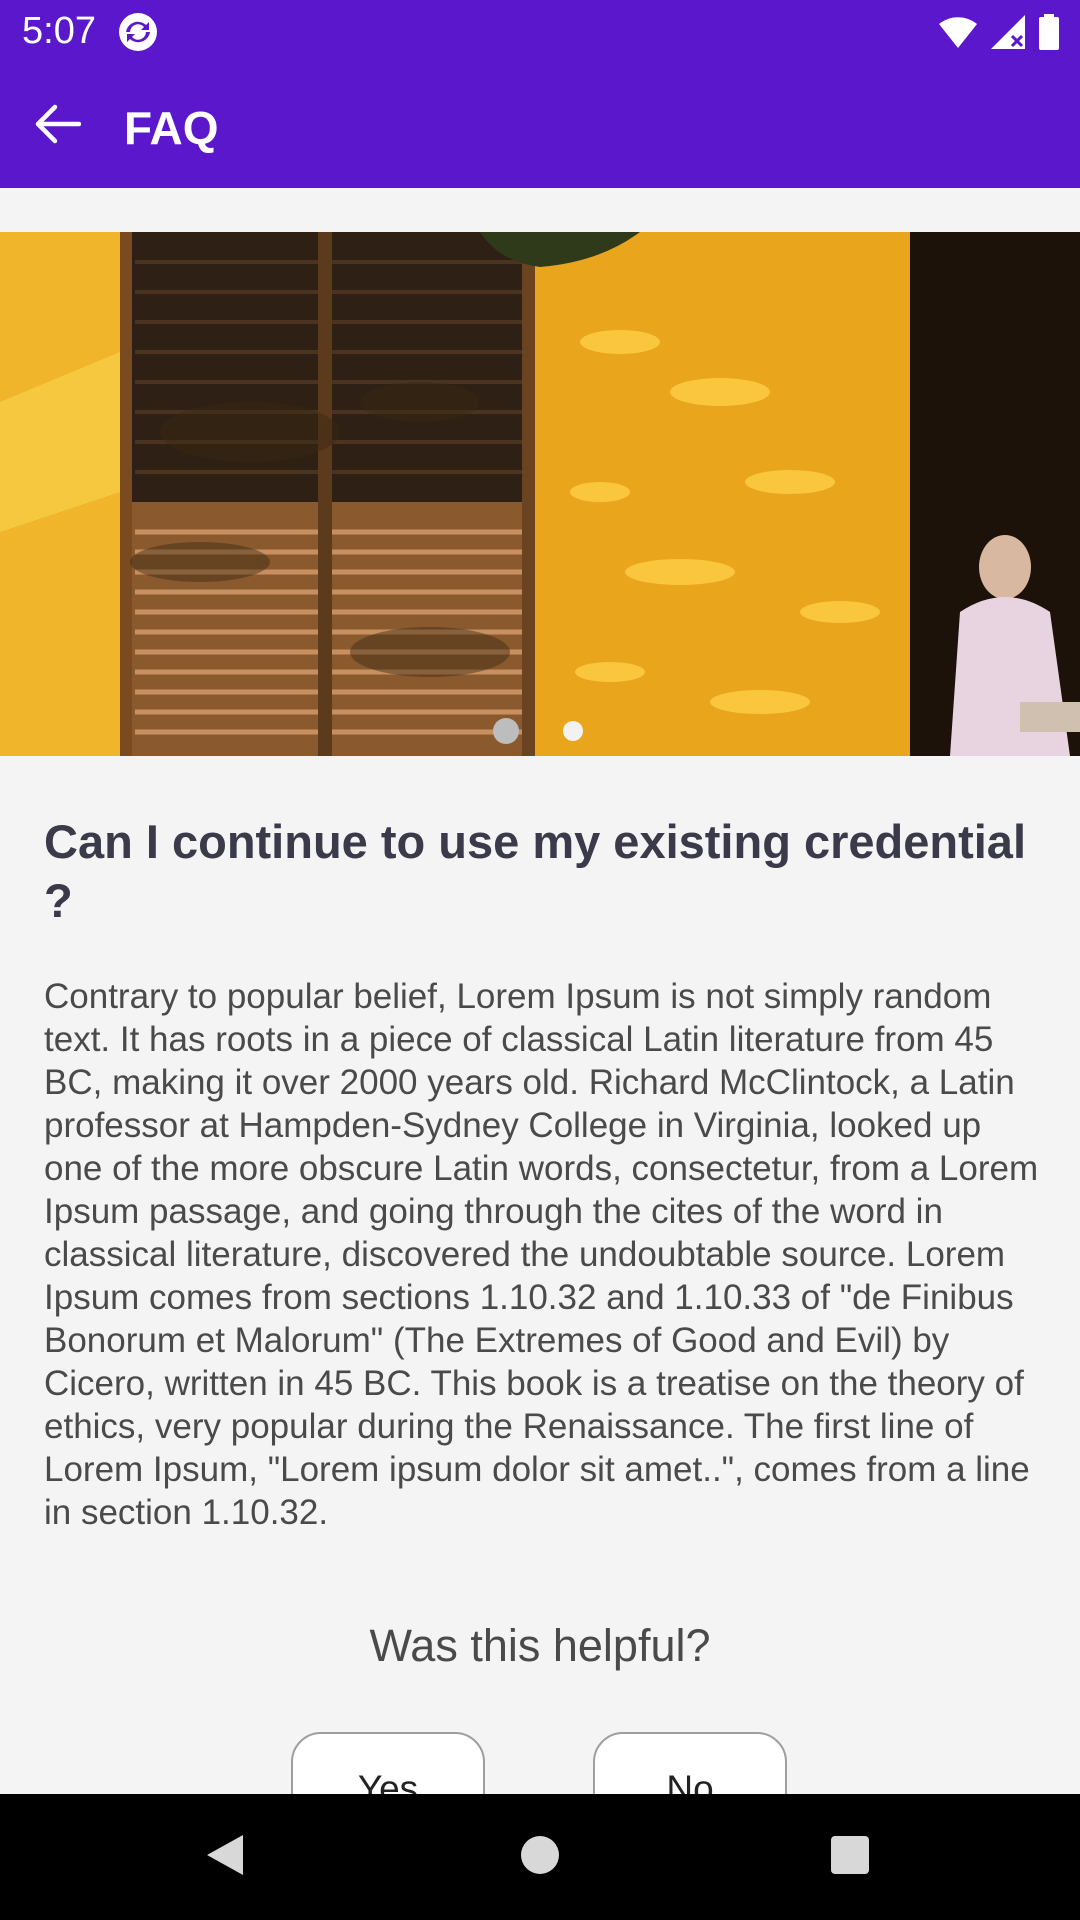  What do you see at coordinates (958, 32) in the screenshot?
I see `wifi-icon` at bounding box center [958, 32].